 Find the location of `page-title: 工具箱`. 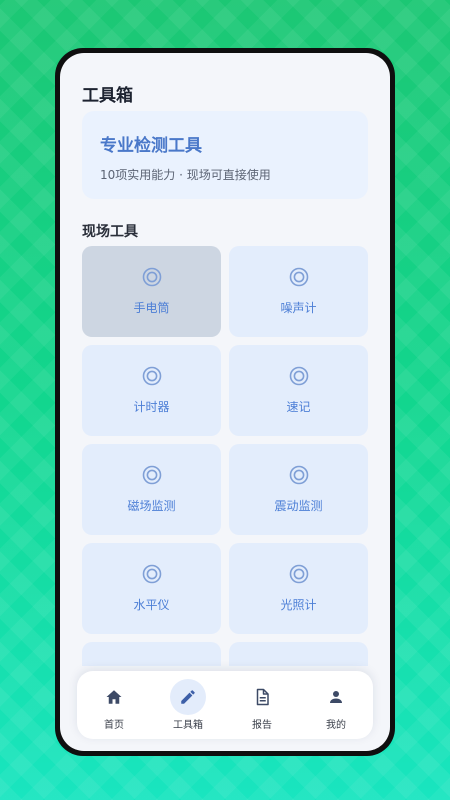

page-title: 工具箱 is located at coordinates (107, 96).